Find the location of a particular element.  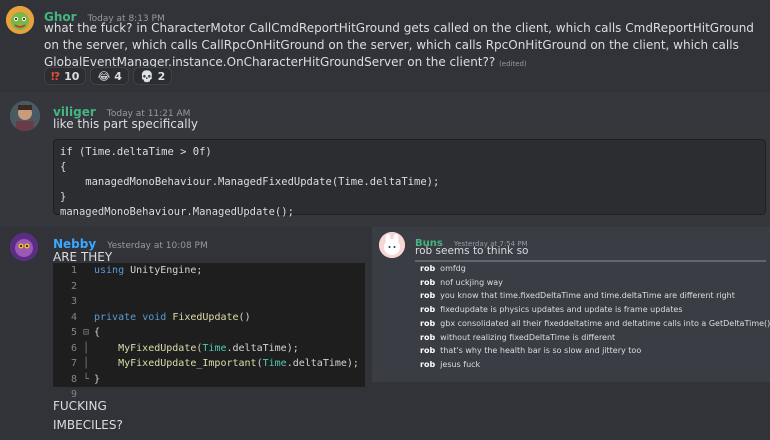

reaction-joy: 😂 4 is located at coordinates (109, 76).